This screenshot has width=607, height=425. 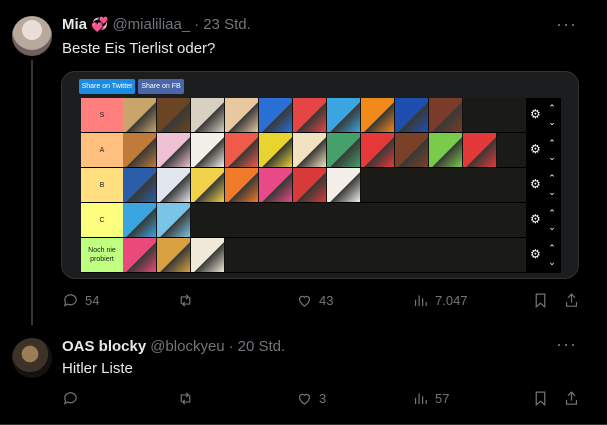 What do you see at coordinates (440, 300) in the screenshot?
I see `views-button: 7.047` at bounding box center [440, 300].